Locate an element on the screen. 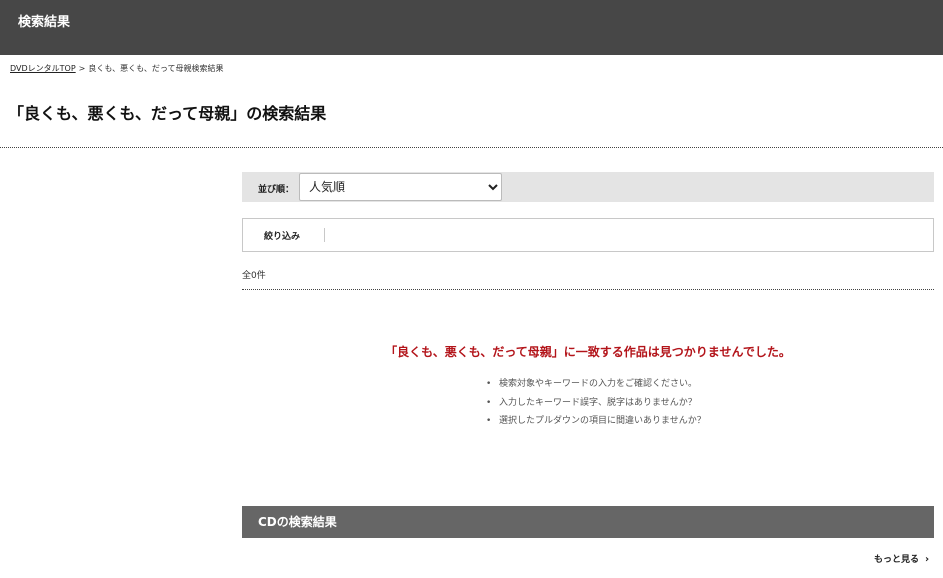 This screenshot has height=578, width=943. more-link: もっと見る › is located at coordinates (901, 558).